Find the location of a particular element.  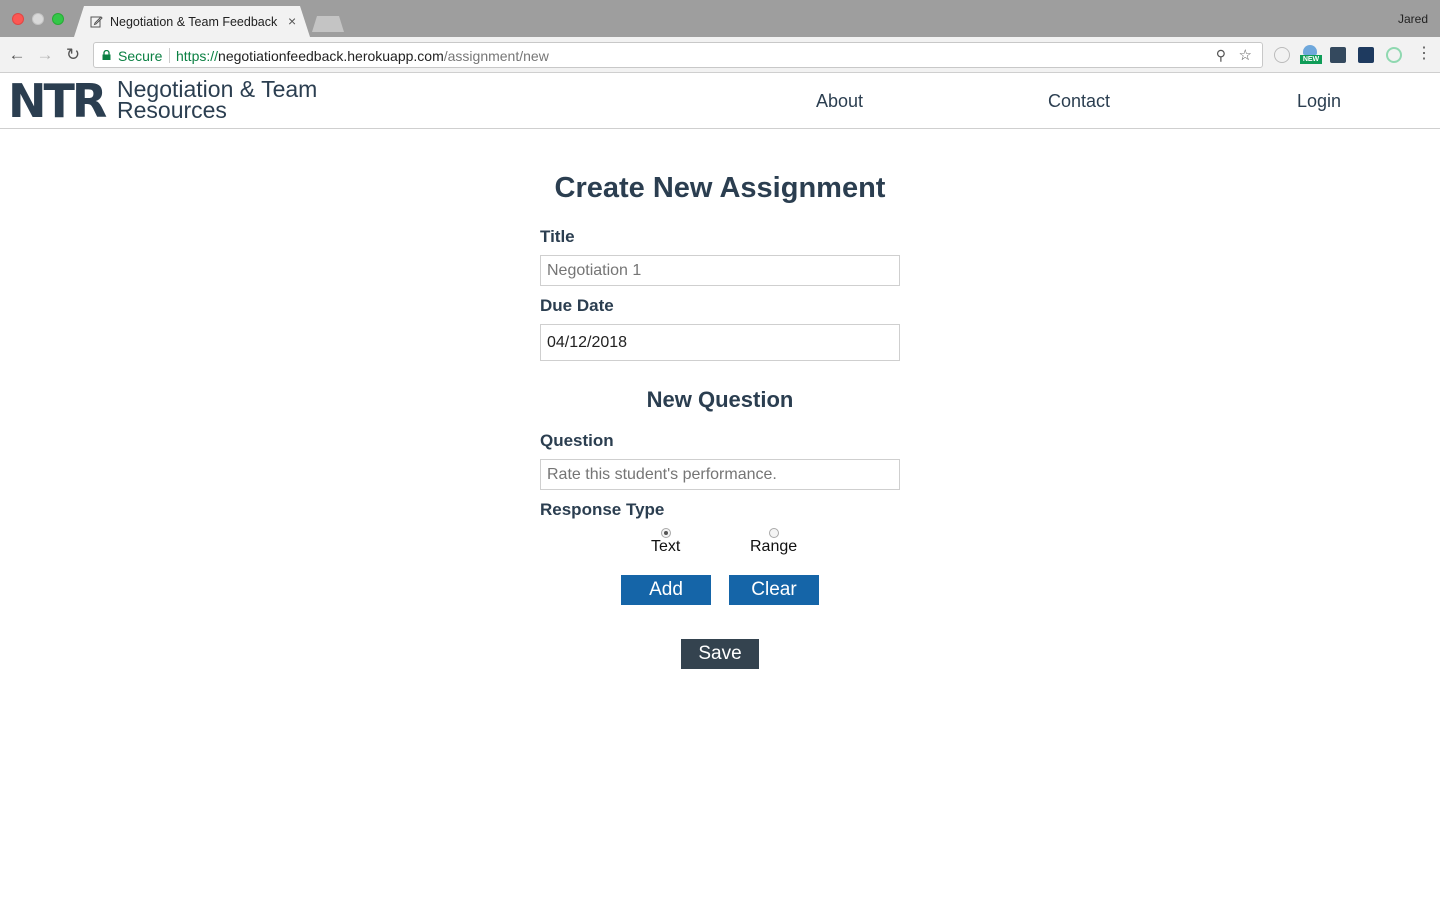

star-icon: ☆ is located at coordinates (1245, 55).